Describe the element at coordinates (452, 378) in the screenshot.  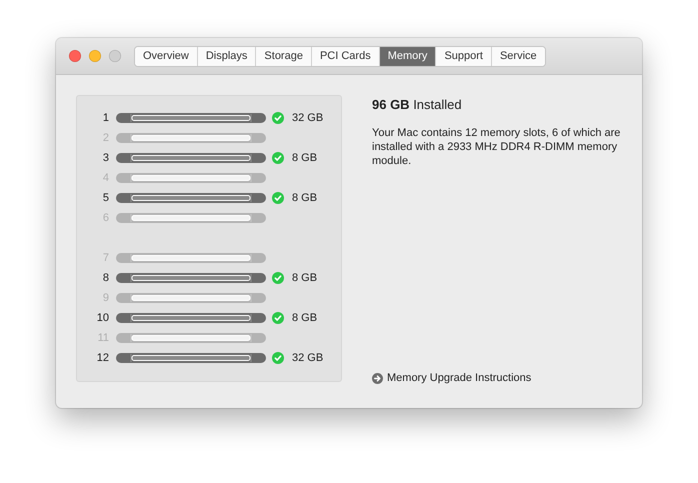
I see `upgrade-instructions-link: Memory Upgrade Instructions` at that location.